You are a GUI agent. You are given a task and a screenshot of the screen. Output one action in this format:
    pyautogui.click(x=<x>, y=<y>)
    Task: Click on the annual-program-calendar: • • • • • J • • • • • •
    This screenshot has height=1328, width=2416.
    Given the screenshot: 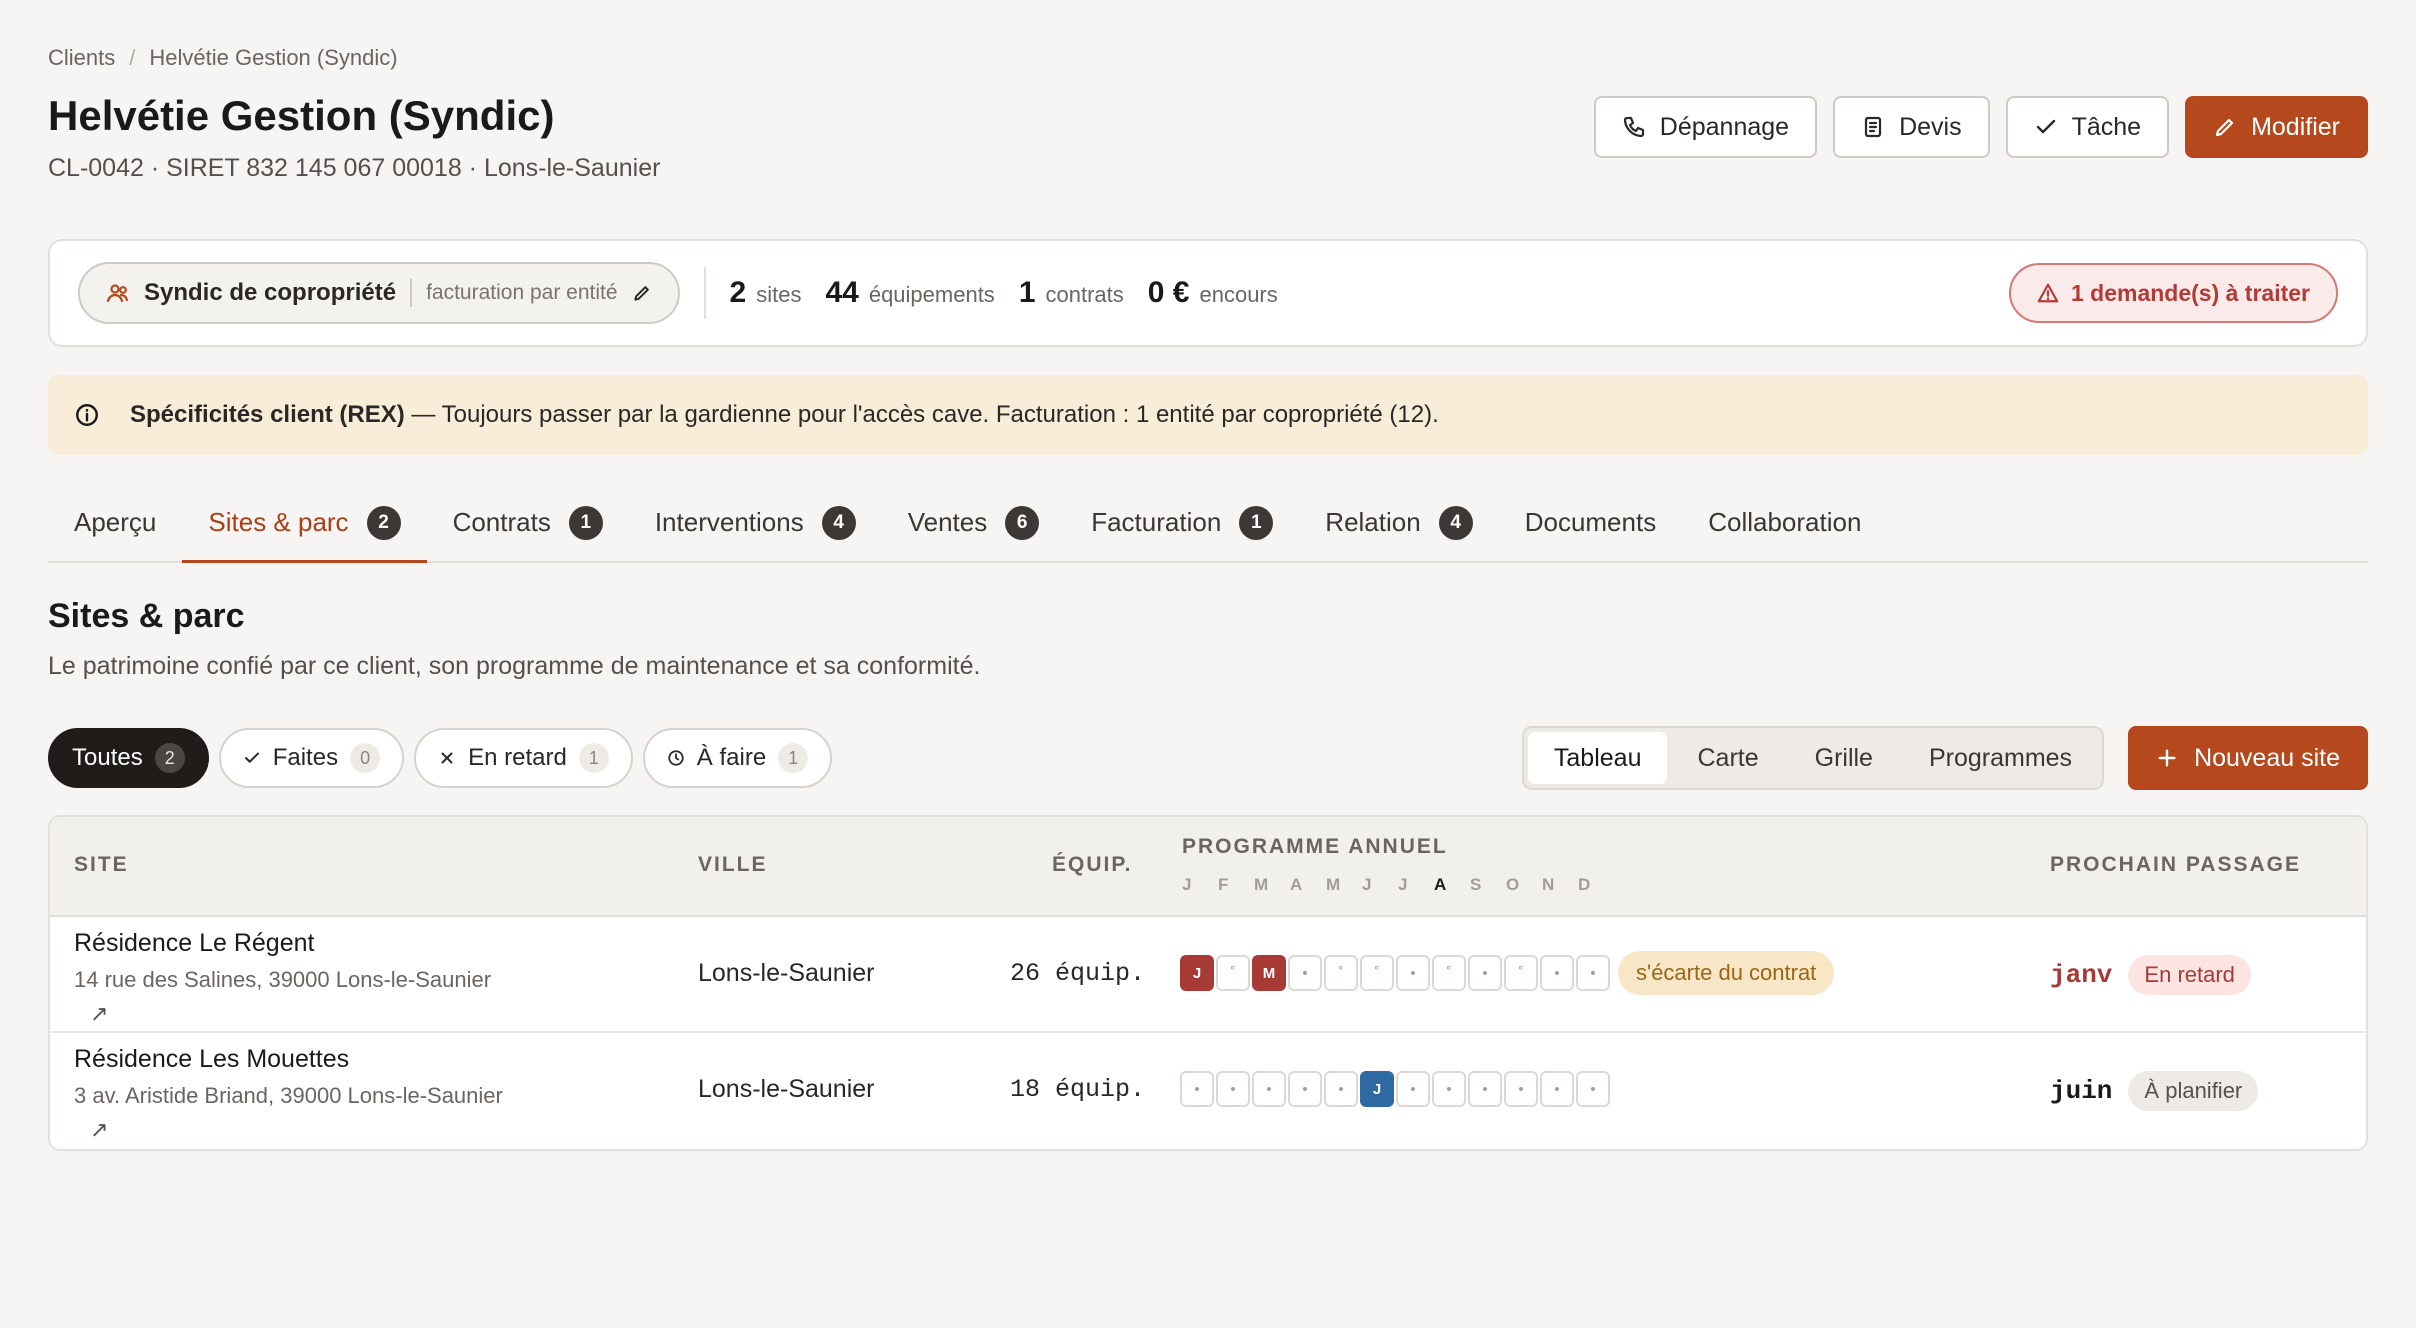 What is the action you would take?
    pyautogui.click(x=1395, y=1089)
    